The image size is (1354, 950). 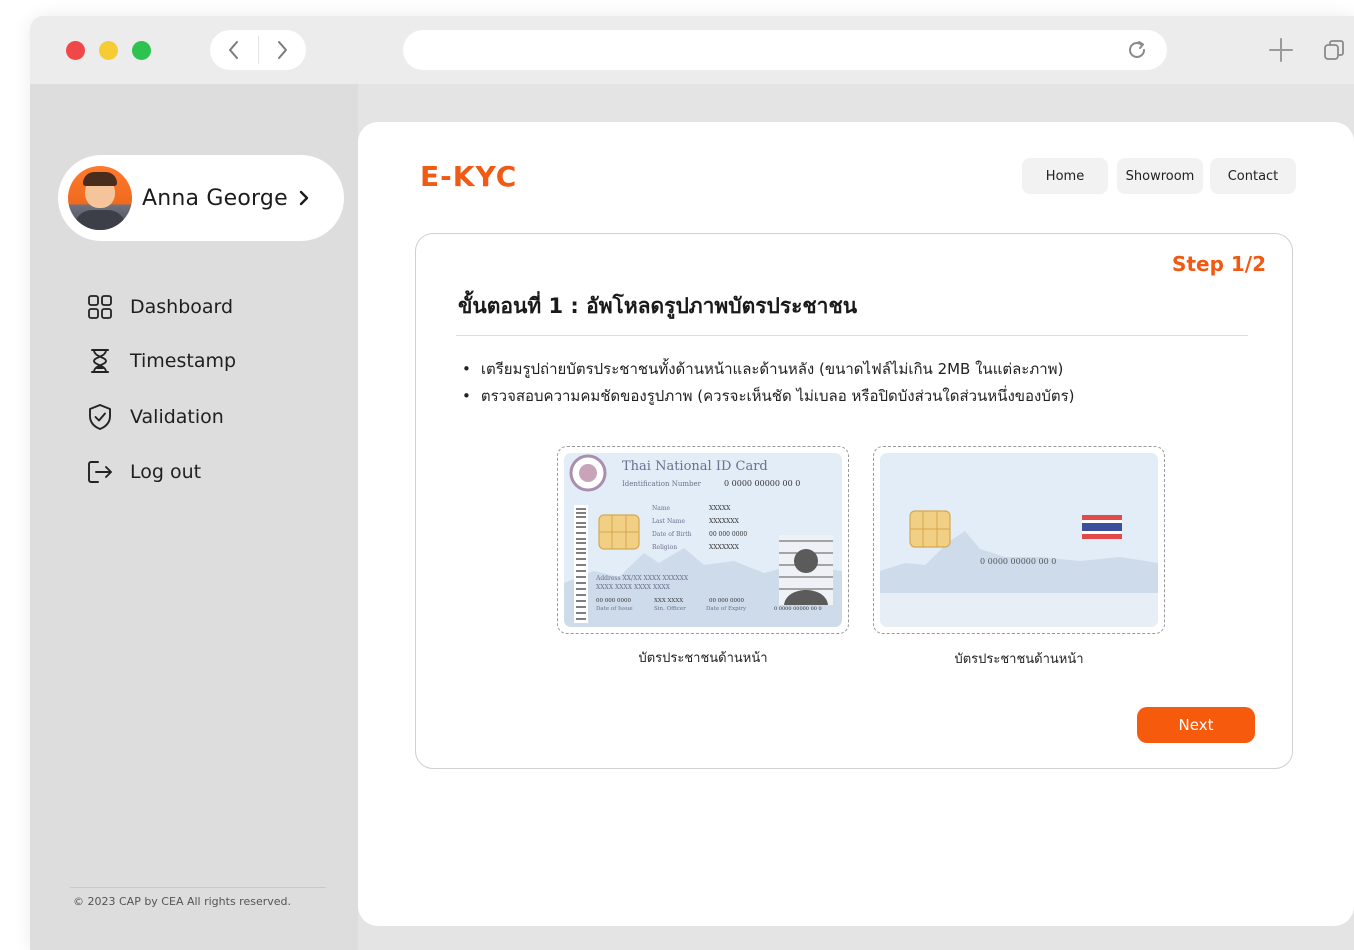 What do you see at coordinates (661, 508) in the screenshot?
I see `field-label: Name` at bounding box center [661, 508].